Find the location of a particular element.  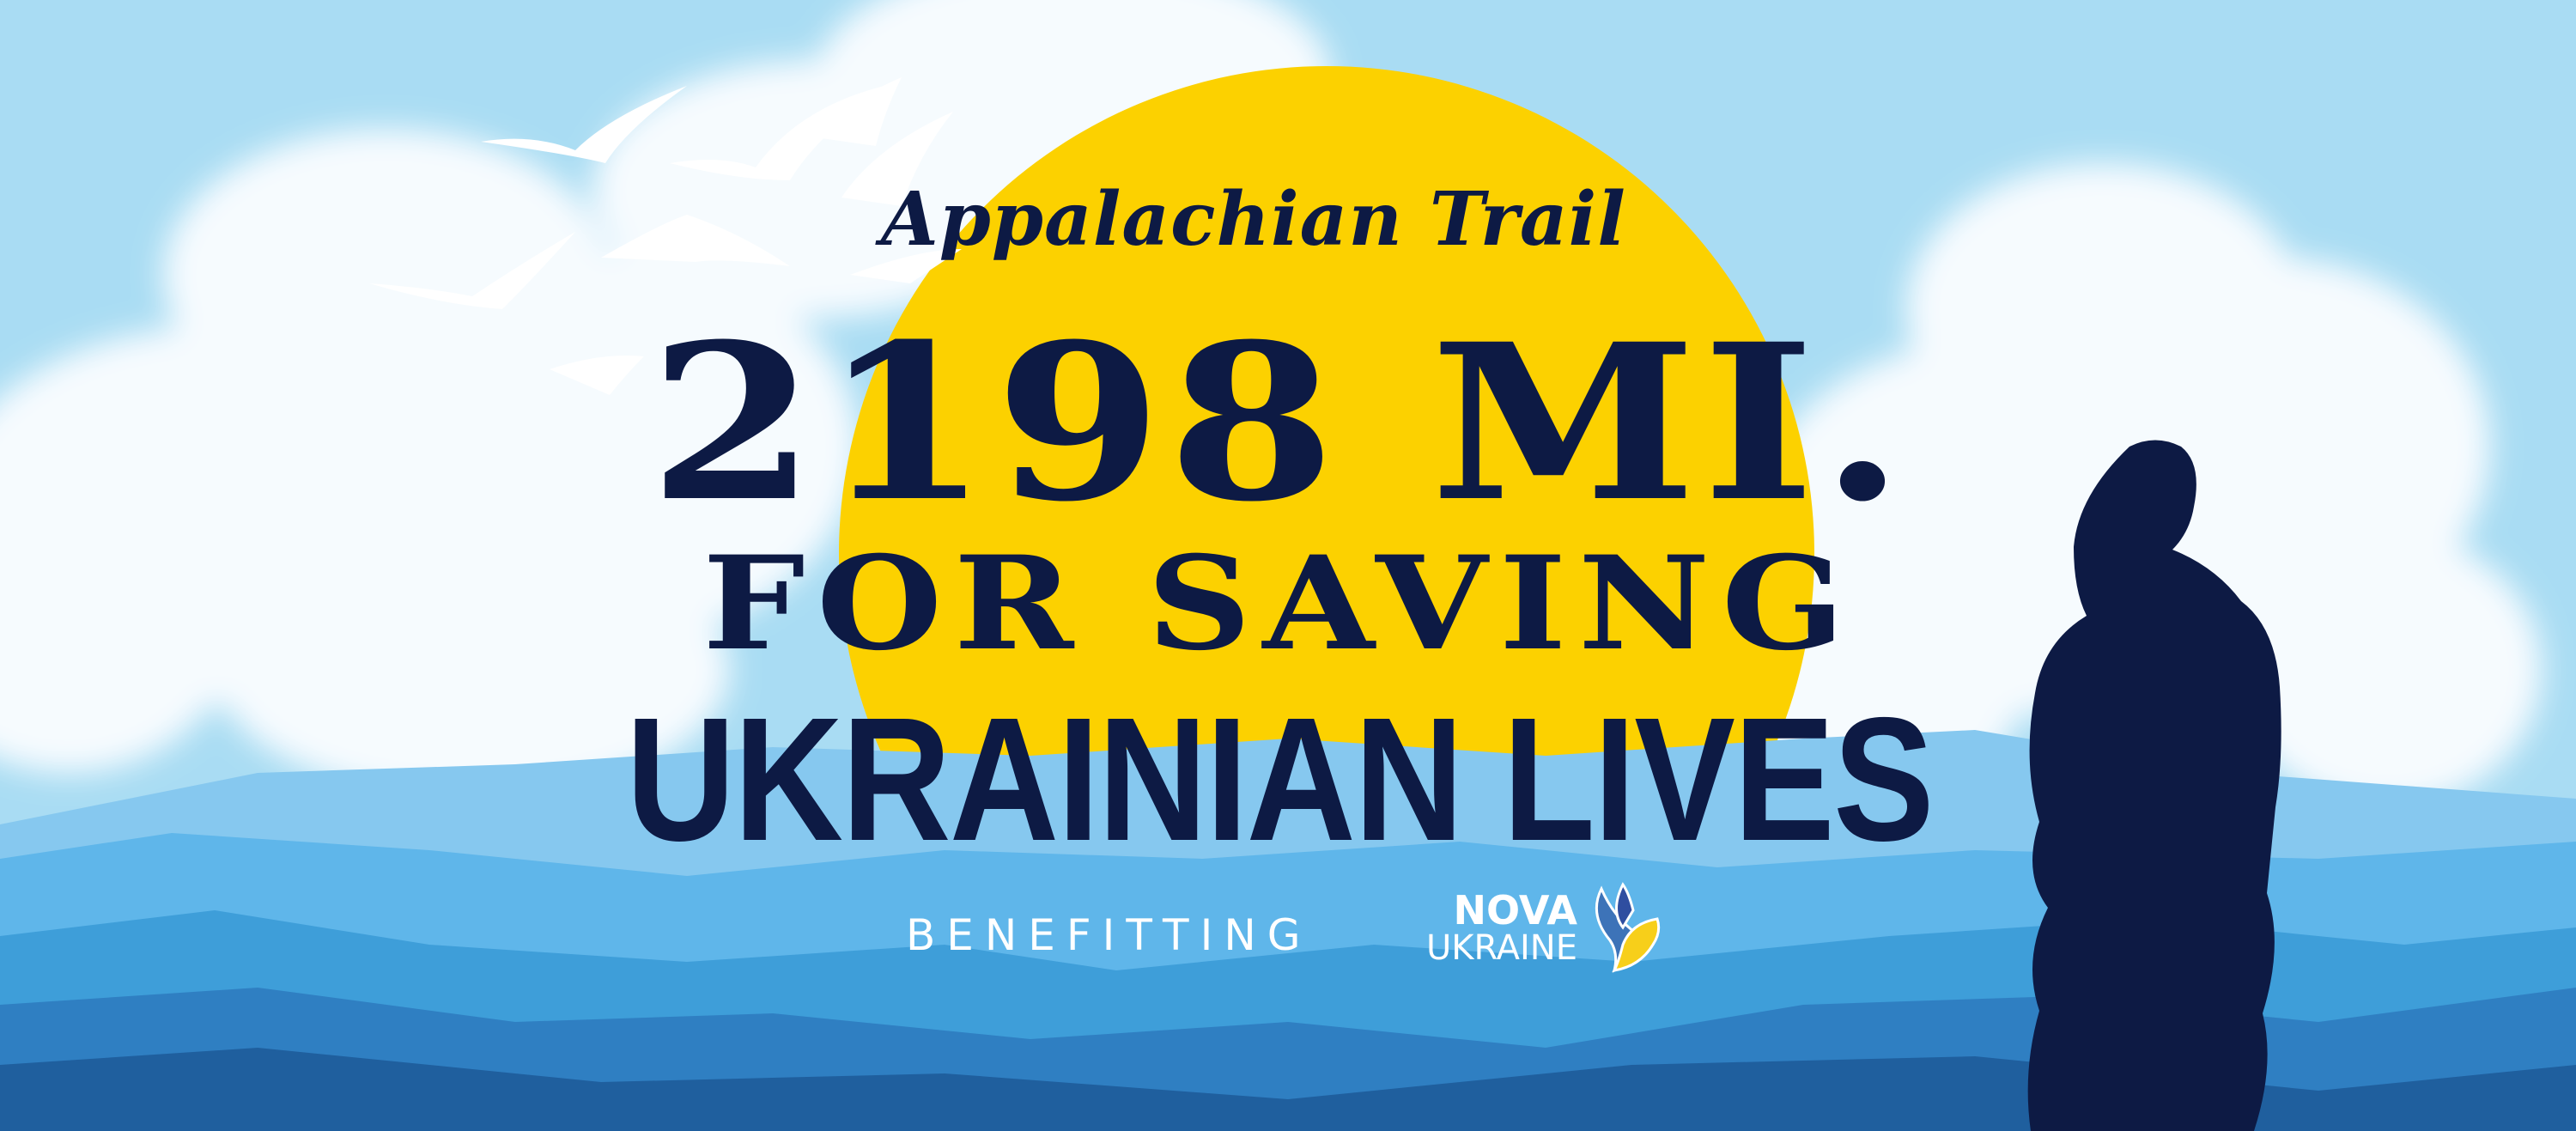

trail-script-title: Appalachian Trail is located at coordinates (1254, 220).